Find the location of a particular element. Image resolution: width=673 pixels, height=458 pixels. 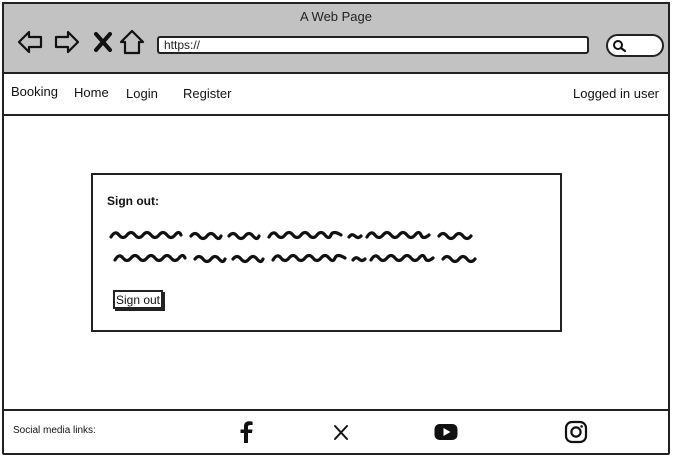

address-bar: https:// is located at coordinates (373, 45).